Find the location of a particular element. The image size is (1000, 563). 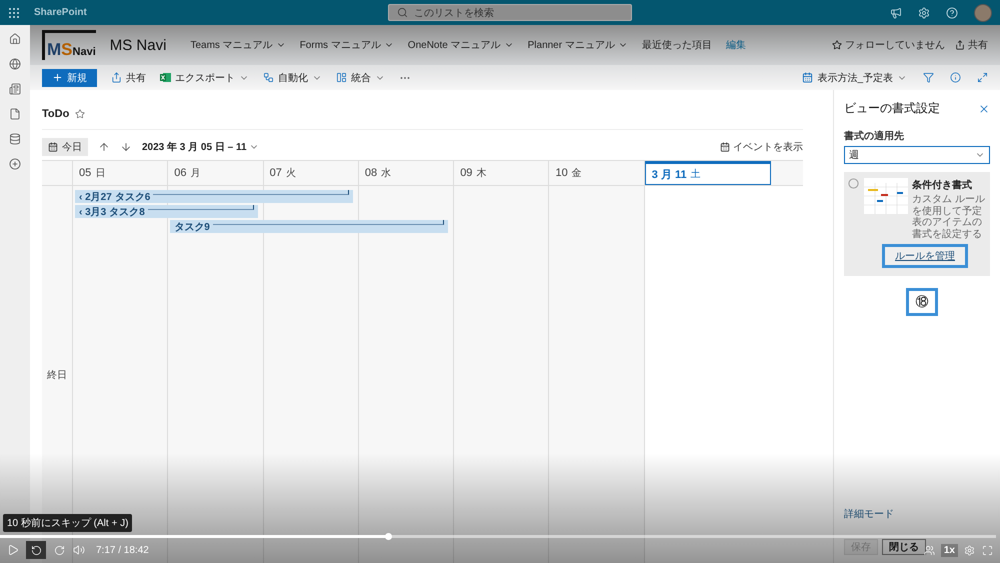

follow-button: フォローしていません is located at coordinates (888, 45).